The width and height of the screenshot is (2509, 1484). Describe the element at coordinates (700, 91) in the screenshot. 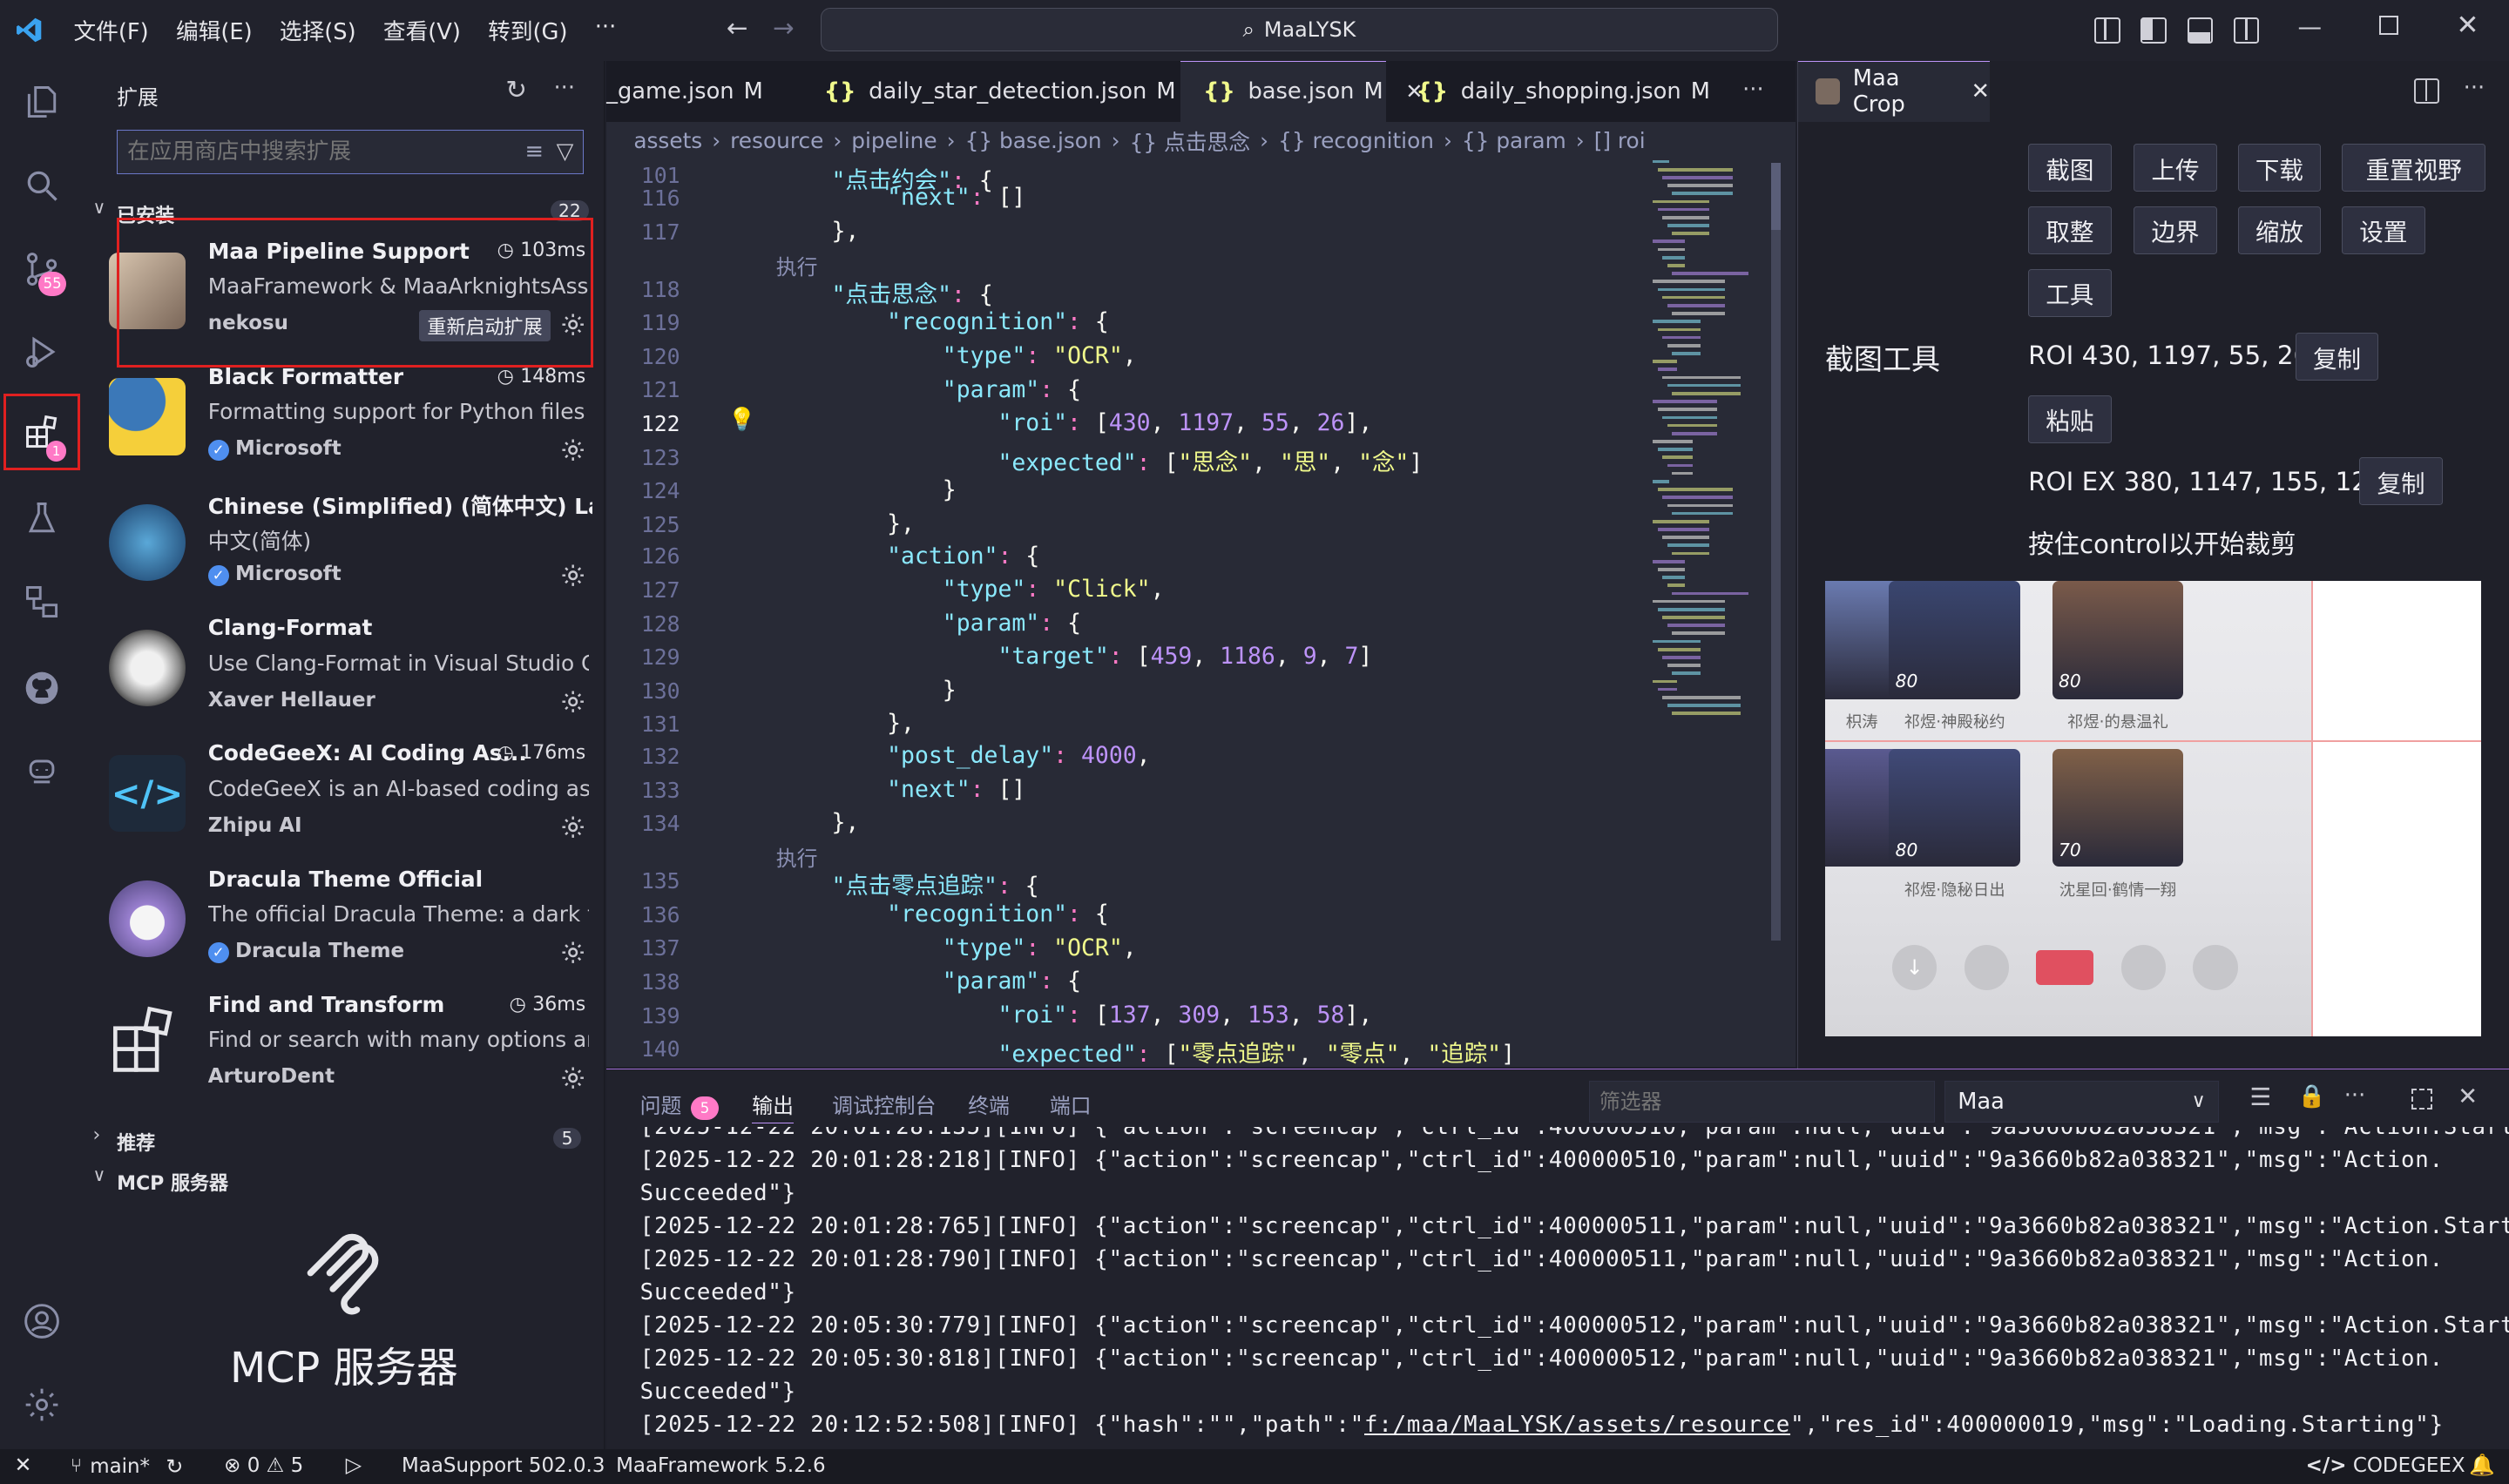

I see `editor-tab: _game.json M` at that location.